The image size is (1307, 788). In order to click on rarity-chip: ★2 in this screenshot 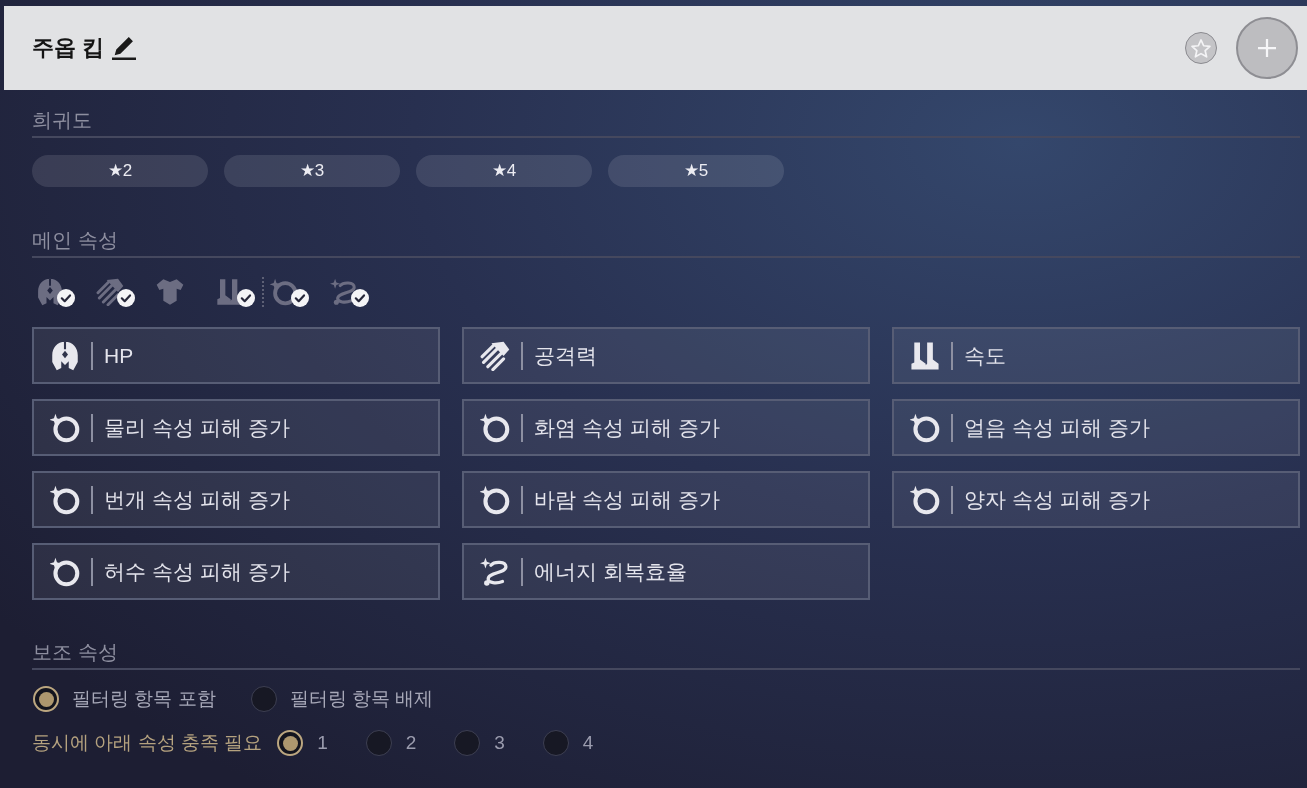, I will do `click(120, 171)`.